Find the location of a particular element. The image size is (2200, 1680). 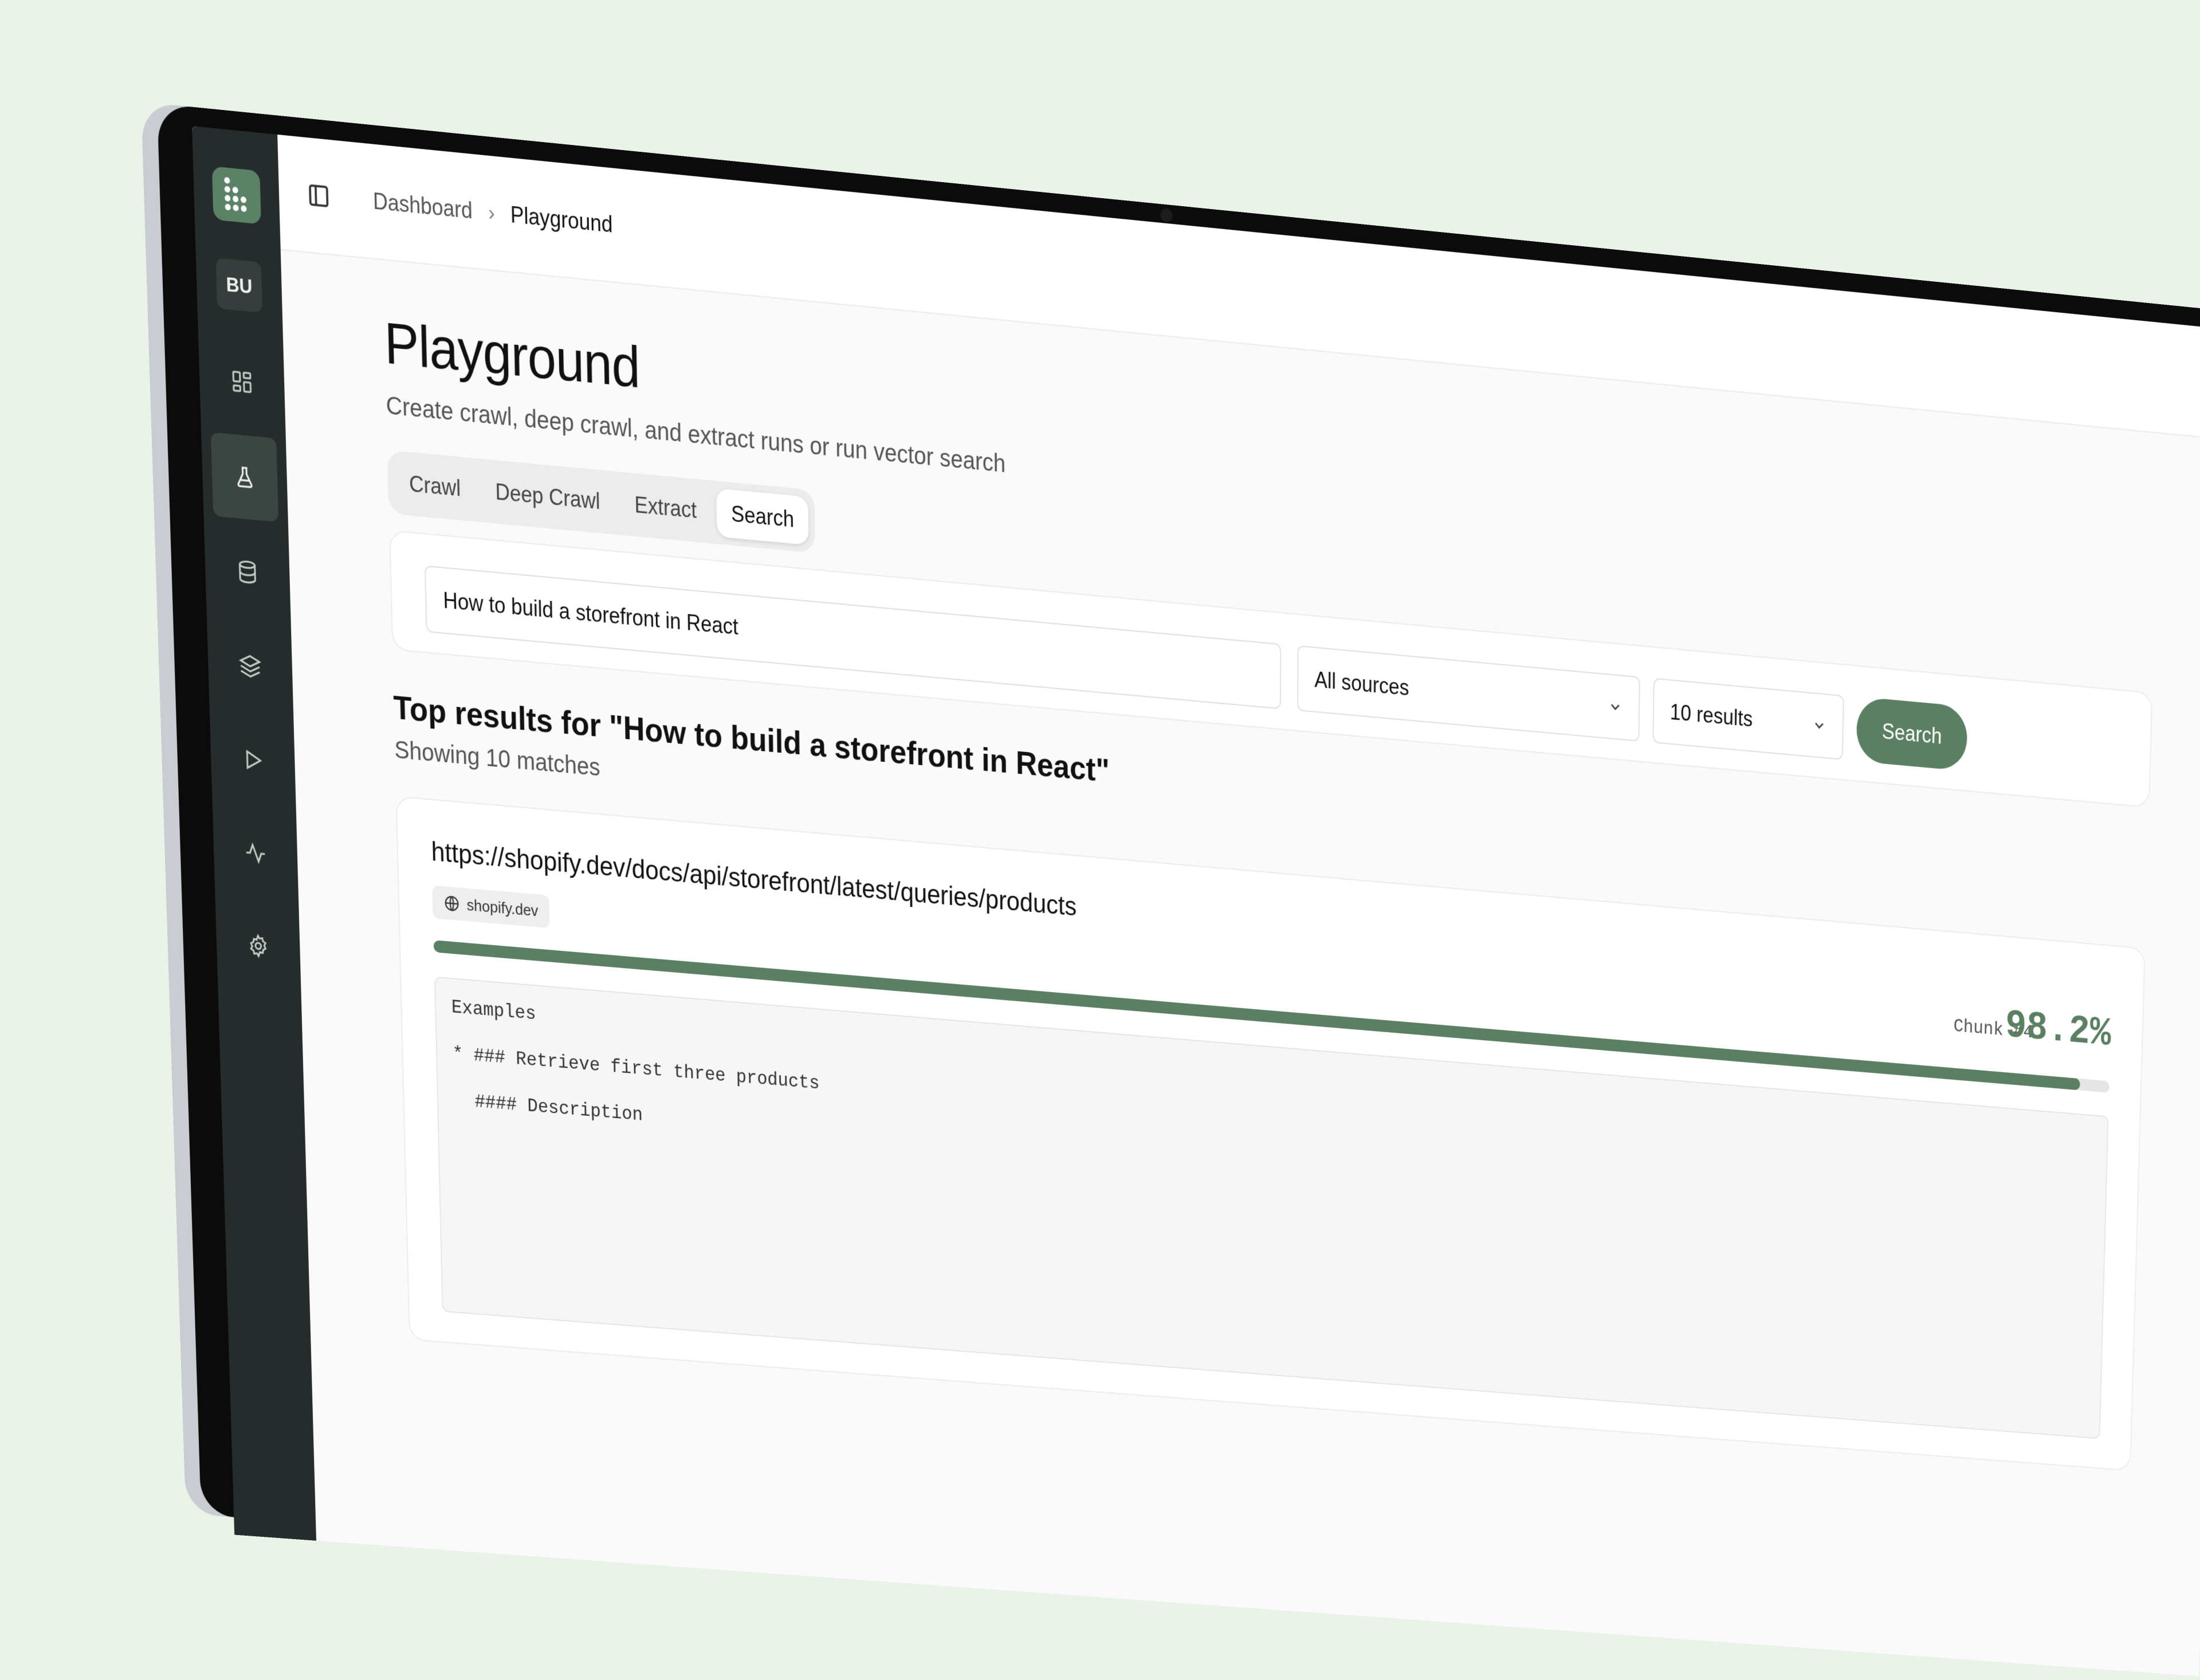

sidebar-toggle-button is located at coordinates (319, 196).